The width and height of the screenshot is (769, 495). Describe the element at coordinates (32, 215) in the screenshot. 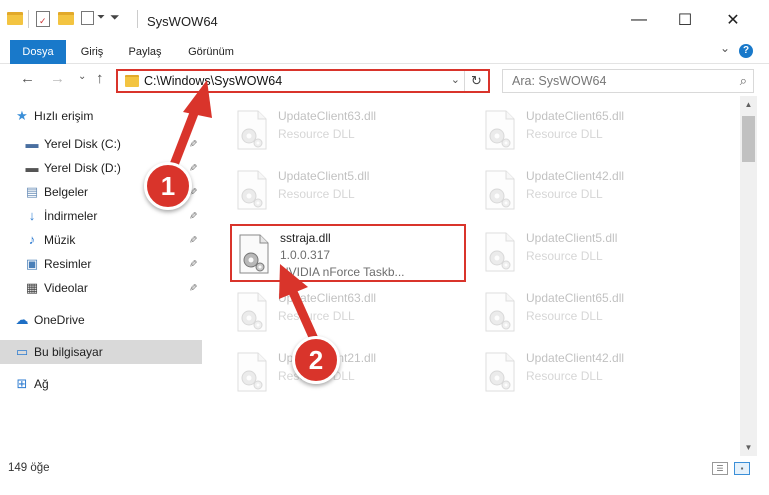

I see `download-icon: ↓` at that location.